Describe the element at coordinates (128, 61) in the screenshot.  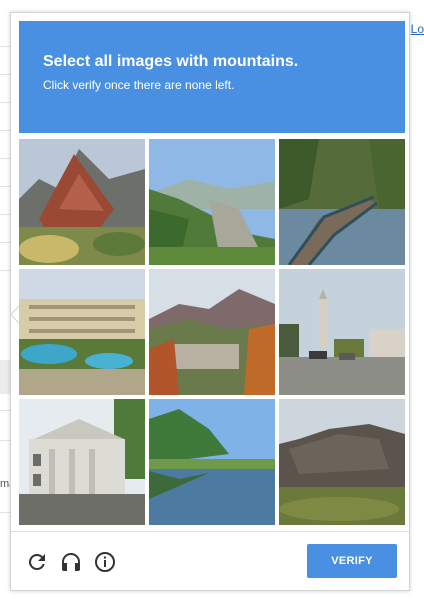
I see `prompt-prefix: Select all images with` at that location.